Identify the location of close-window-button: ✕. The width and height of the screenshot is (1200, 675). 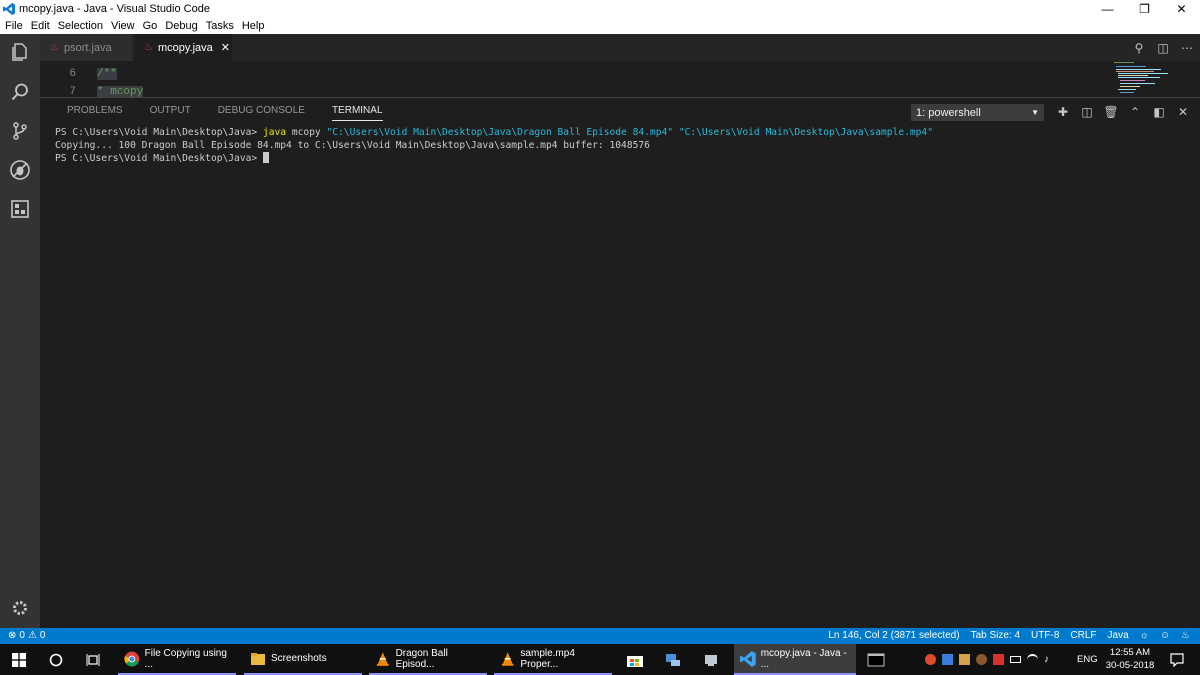
(1181, 9).